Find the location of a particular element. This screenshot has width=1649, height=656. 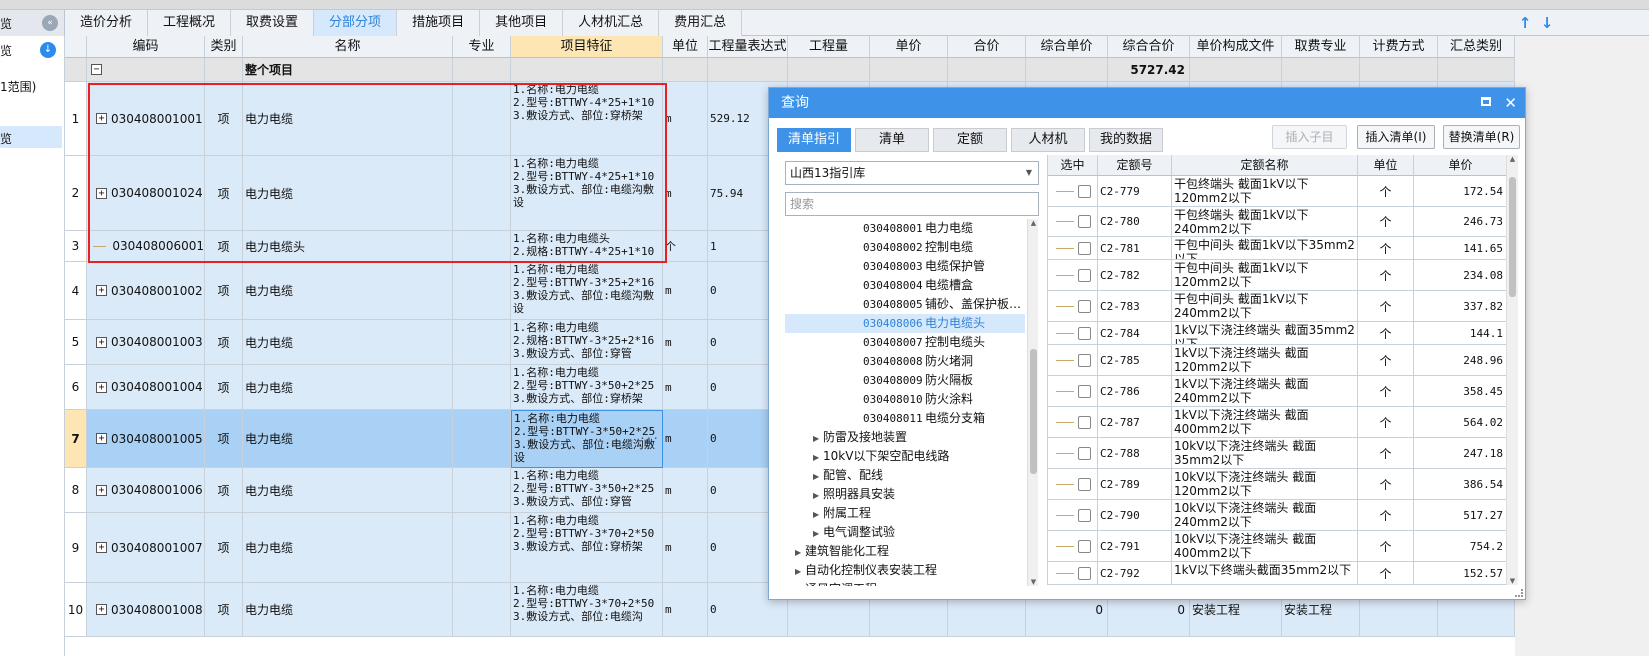

row-number: 3 is located at coordinates (76, 246).